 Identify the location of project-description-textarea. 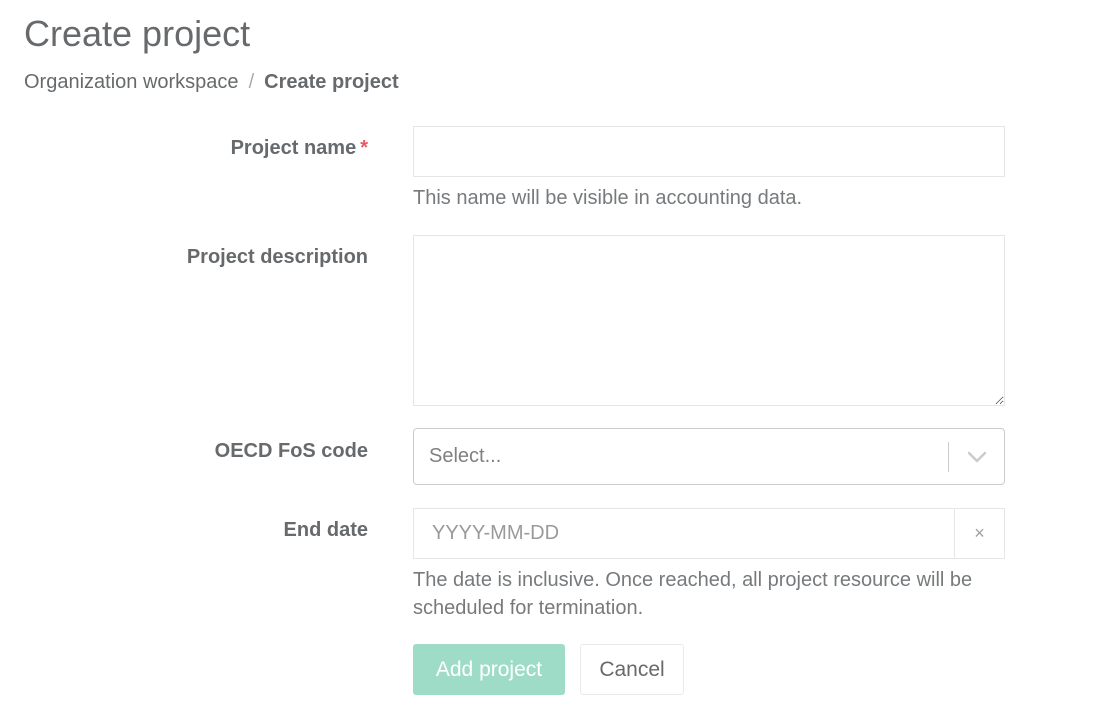
(709, 320).